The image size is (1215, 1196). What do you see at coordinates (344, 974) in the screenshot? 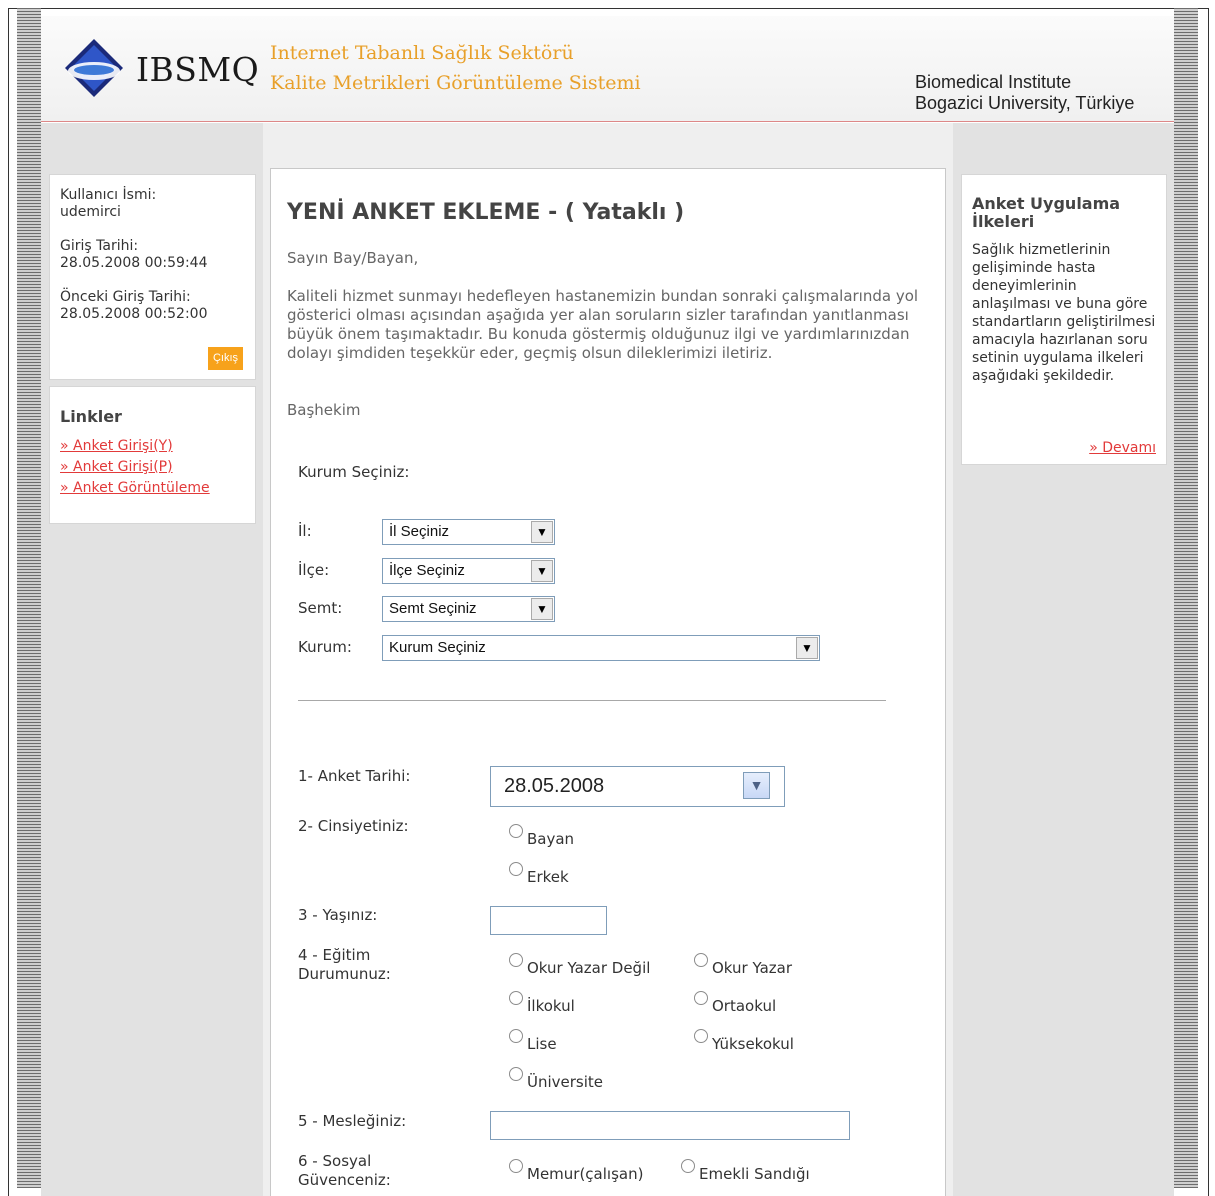
I see `q4-label-line2: Durumunuz:` at bounding box center [344, 974].